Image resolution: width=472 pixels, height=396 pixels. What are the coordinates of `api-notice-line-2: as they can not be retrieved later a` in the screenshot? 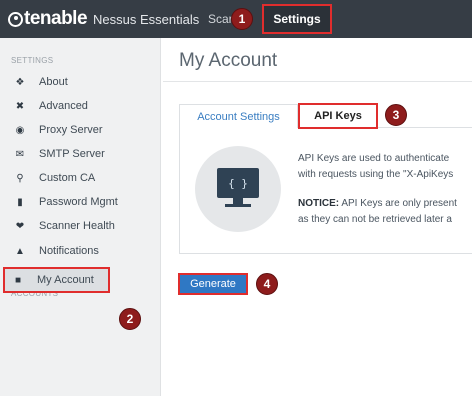 It's located at (375, 219).